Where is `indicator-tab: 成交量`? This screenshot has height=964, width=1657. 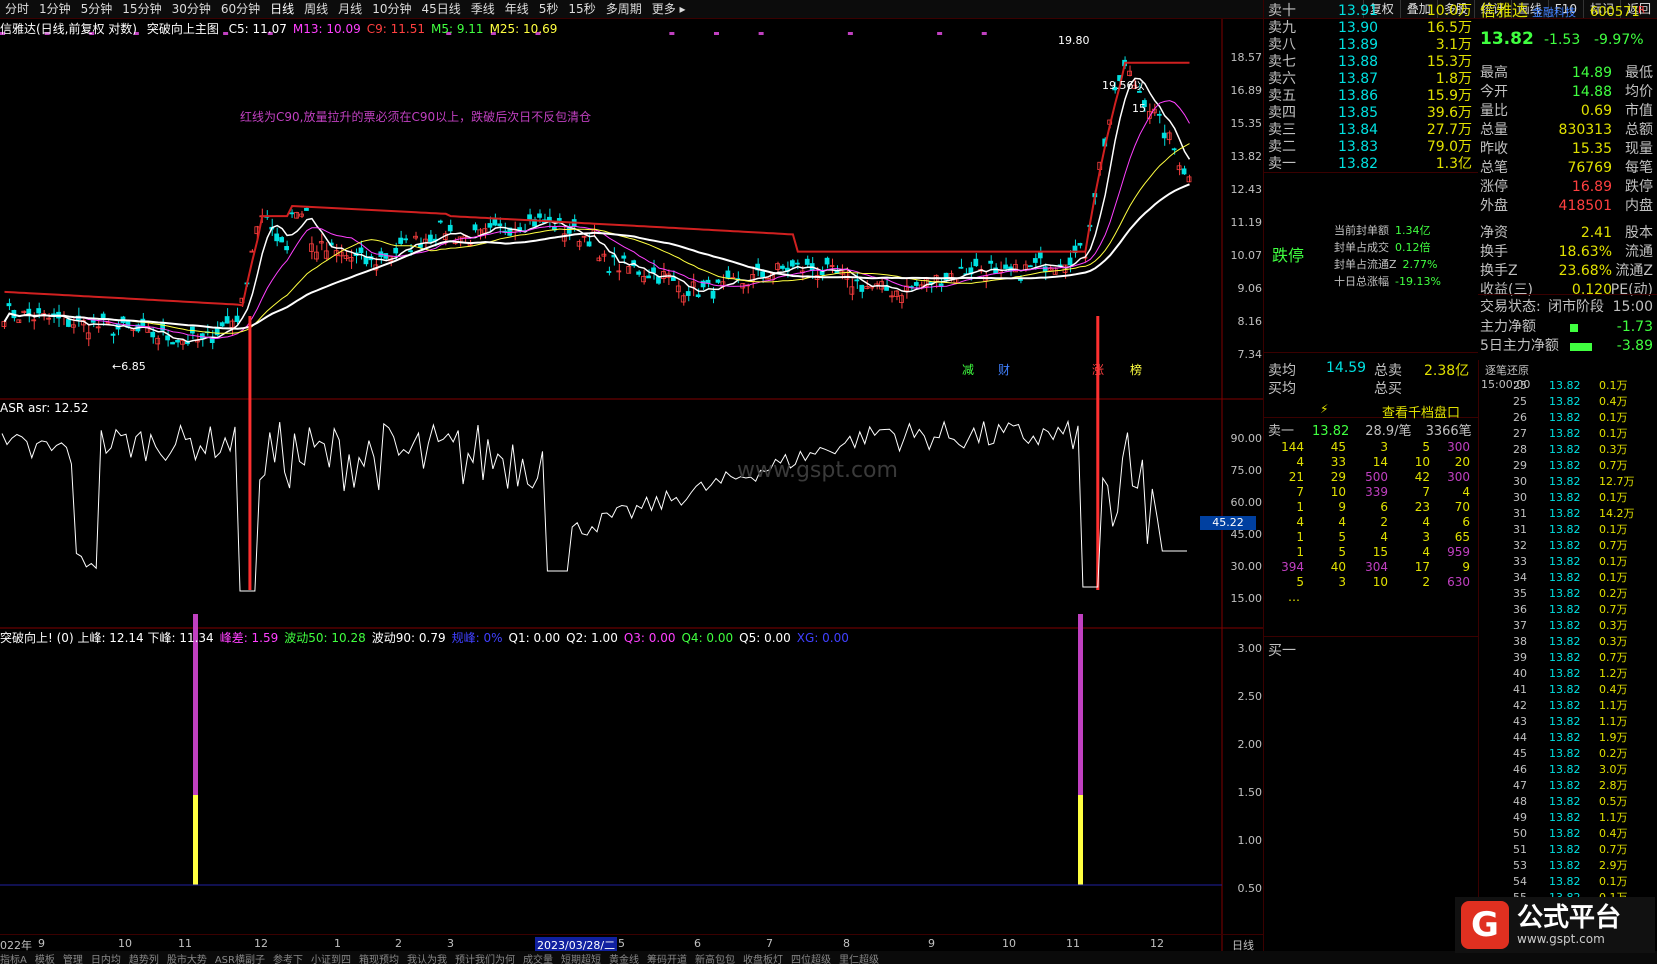
indicator-tab: 成交量 is located at coordinates (538, 959).